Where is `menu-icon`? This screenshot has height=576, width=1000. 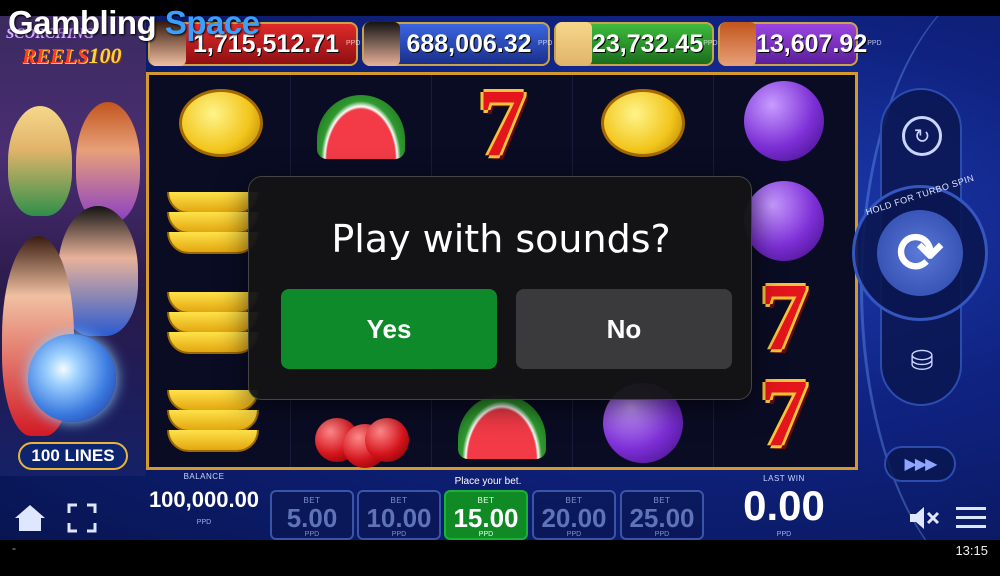
menu-icon is located at coordinates (971, 518).